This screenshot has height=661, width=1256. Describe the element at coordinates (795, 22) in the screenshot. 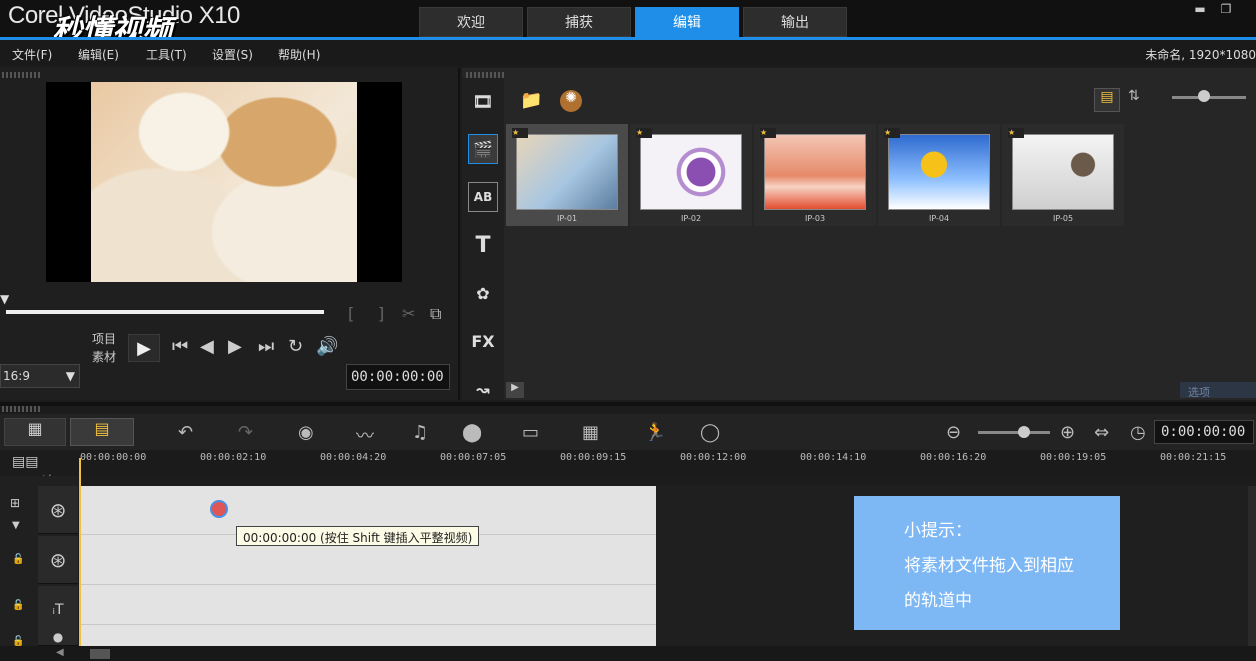

I see `tab-share: 输出` at that location.